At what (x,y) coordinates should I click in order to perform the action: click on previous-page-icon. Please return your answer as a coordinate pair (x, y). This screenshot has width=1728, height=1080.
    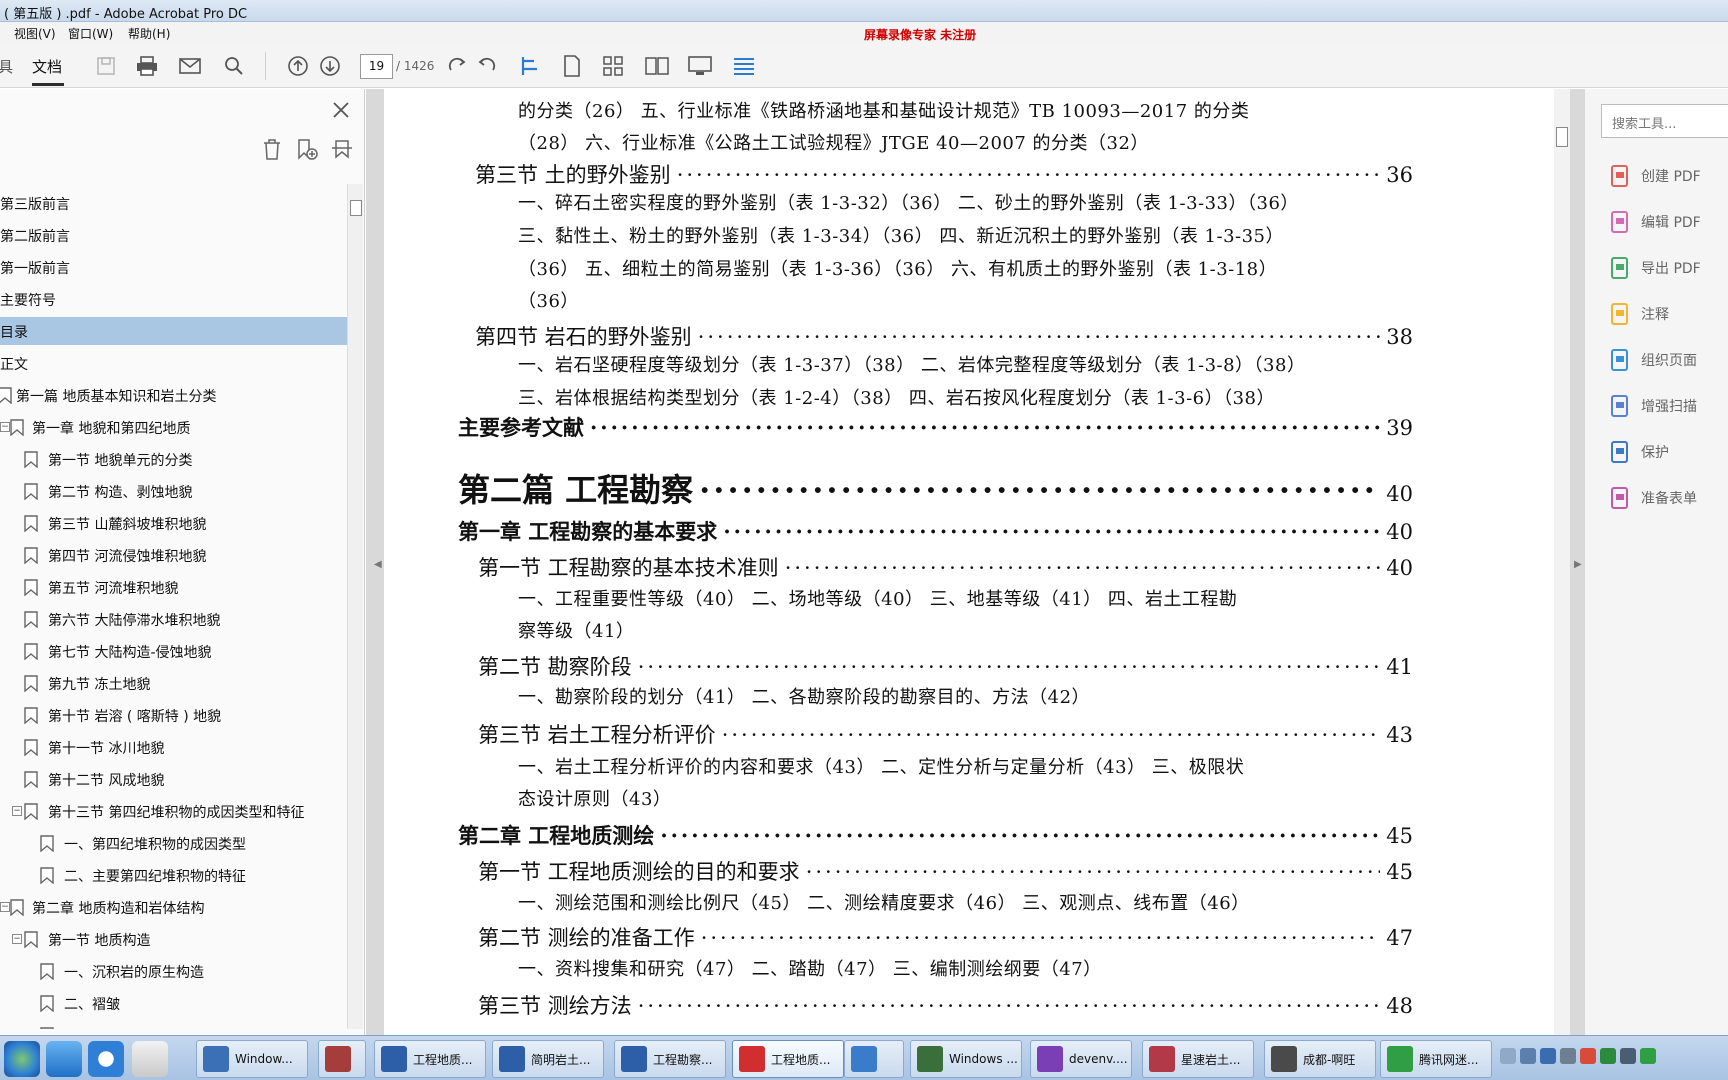
    Looking at the image, I should click on (298, 66).